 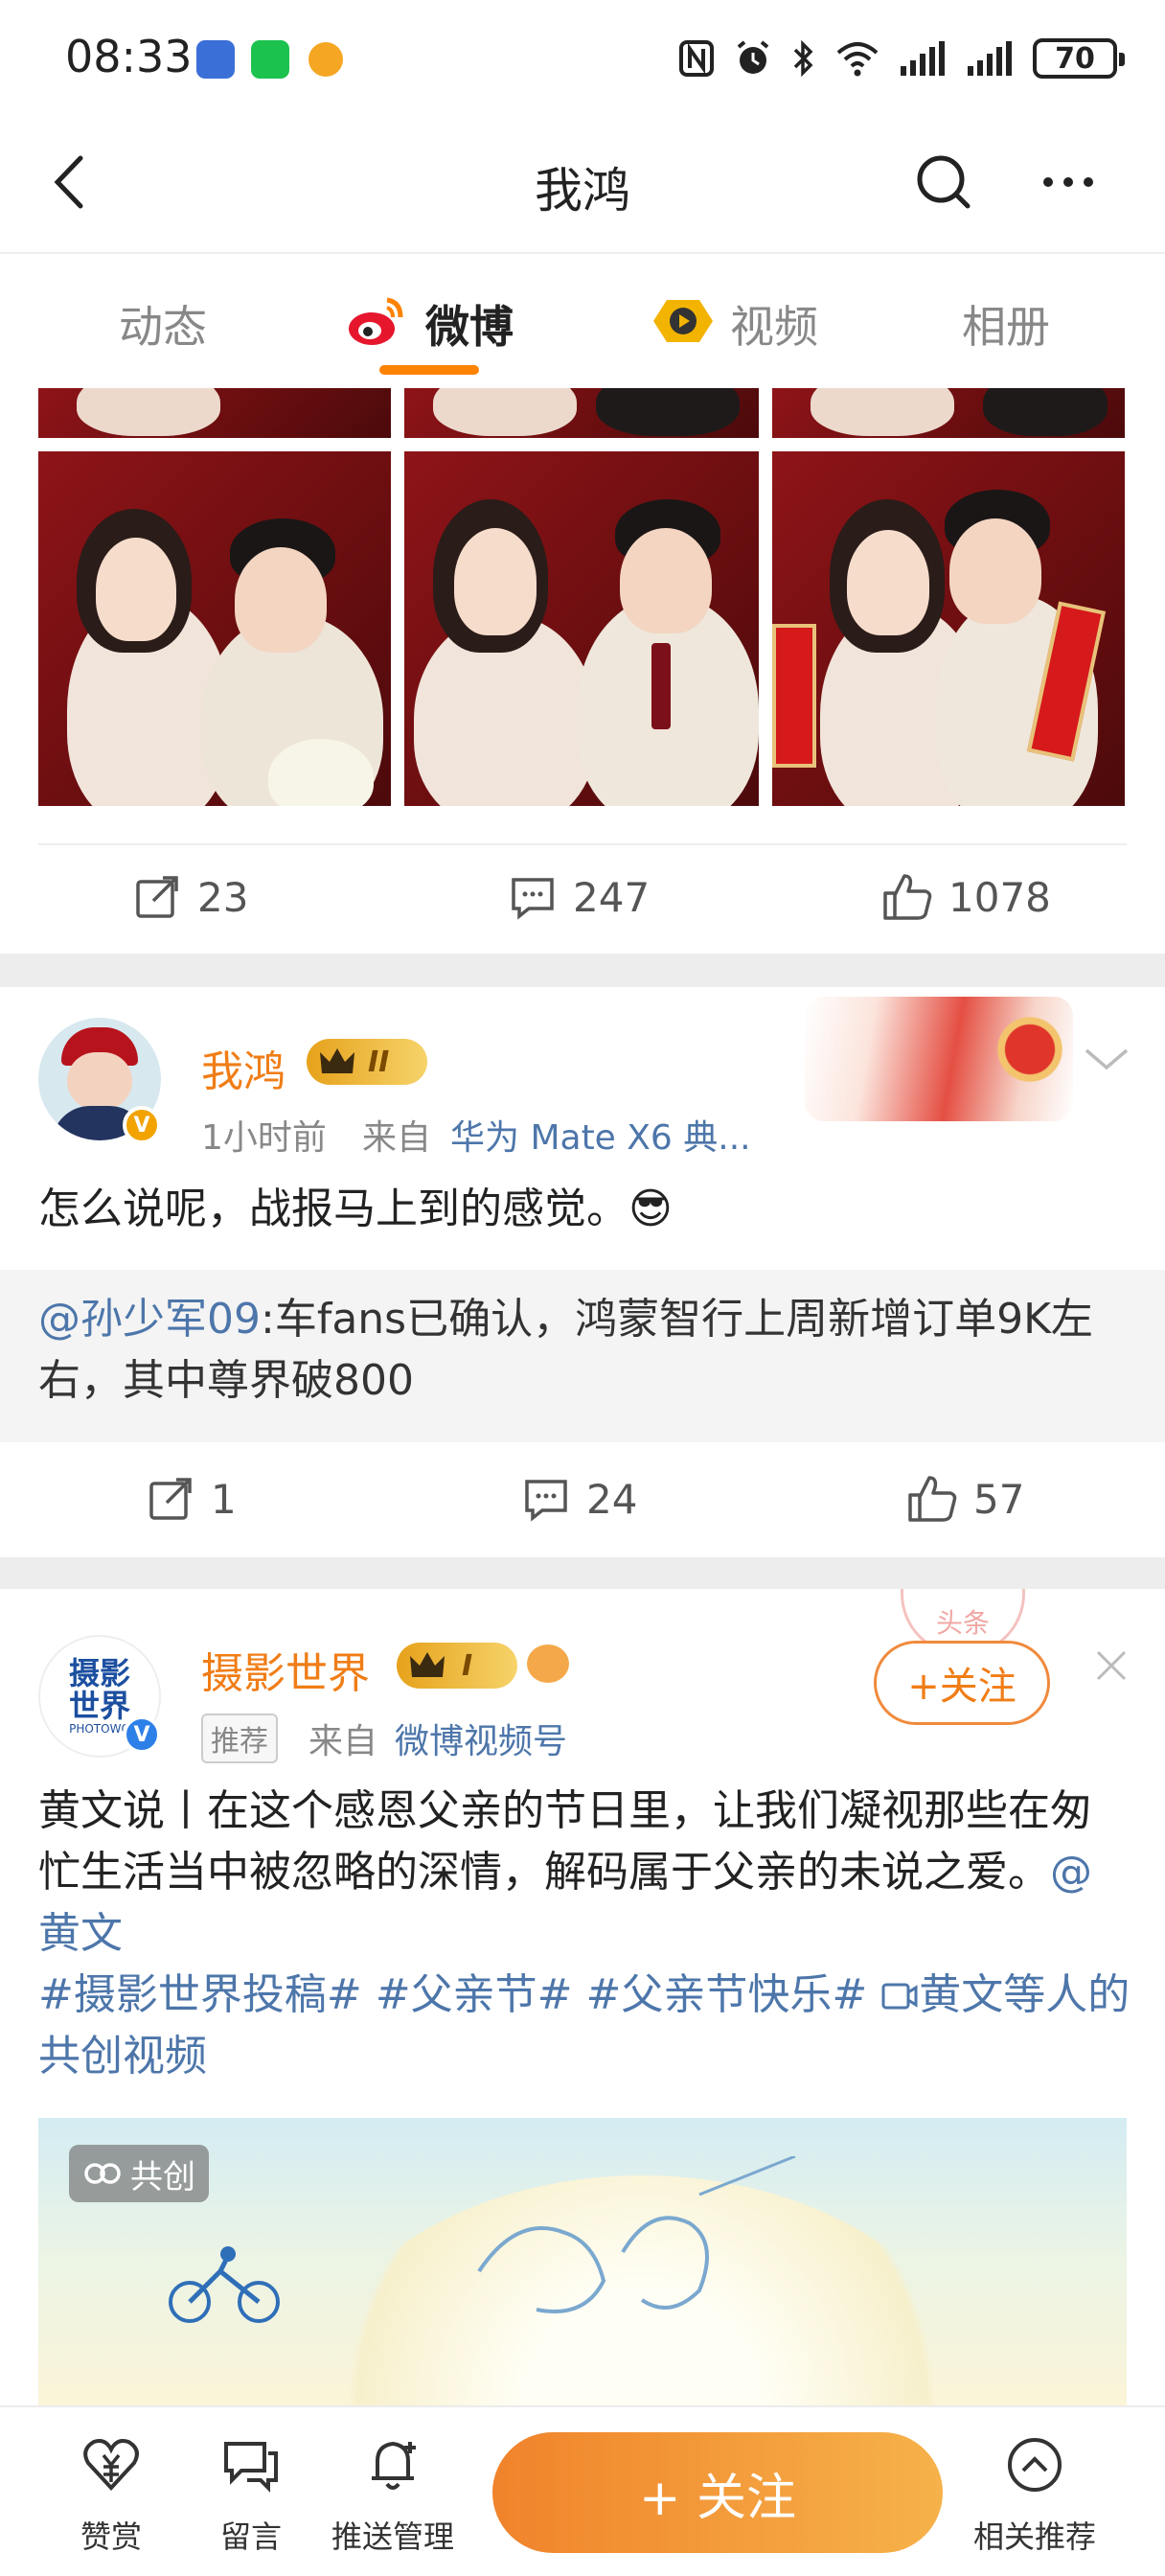 What do you see at coordinates (379, 1062) in the screenshot?
I see `level-text: II` at bounding box center [379, 1062].